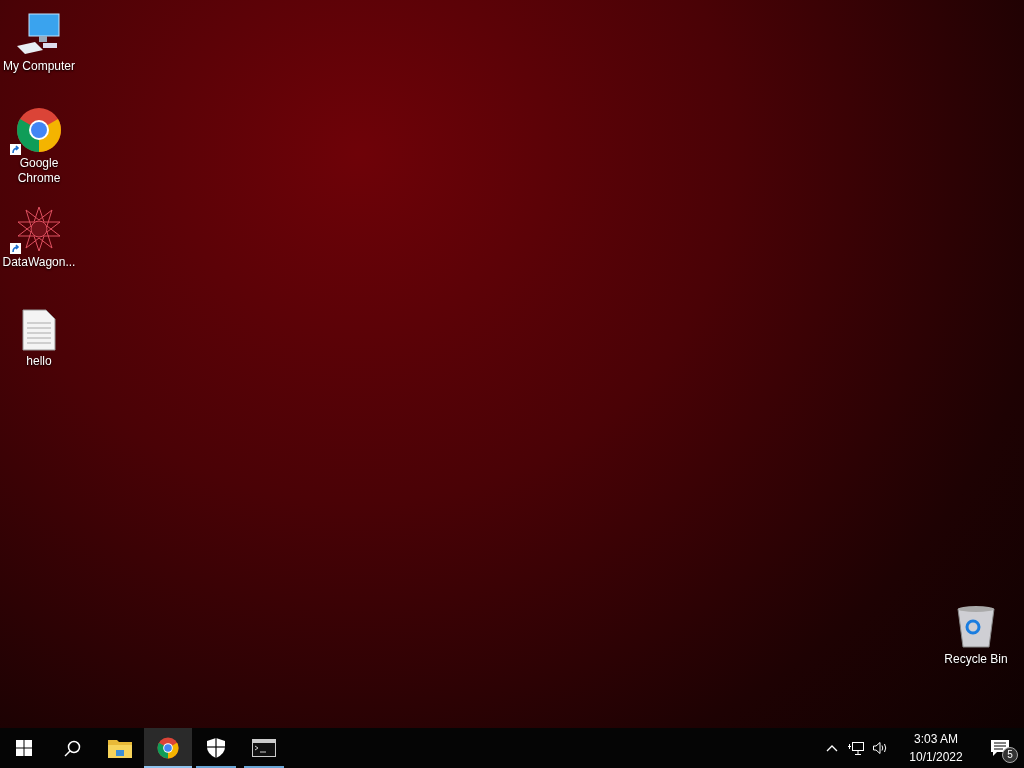 The width and height of the screenshot is (1024, 768). What do you see at coordinates (24, 748) in the screenshot?
I see `windows-logo-icon` at bounding box center [24, 748].